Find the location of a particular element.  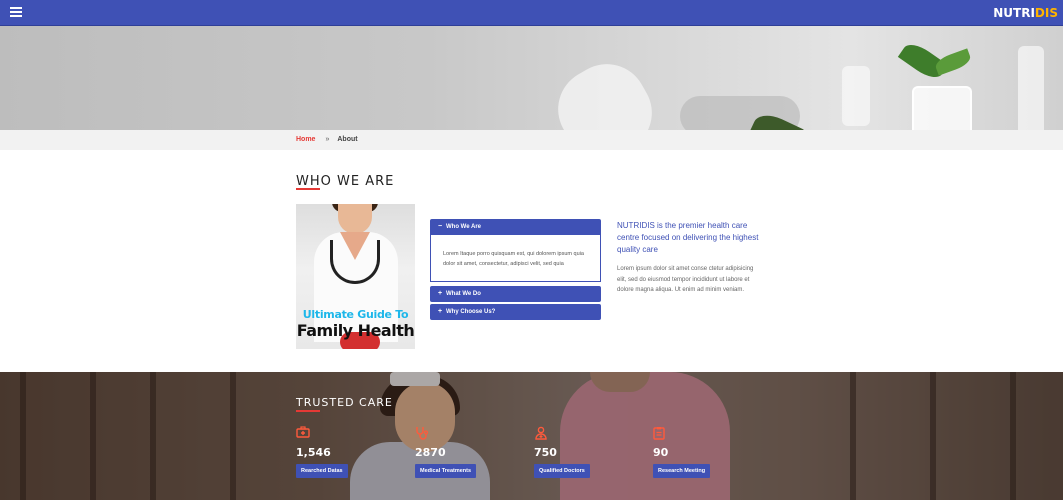

accordion-label: Who We Are is located at coordinates (464, 227).